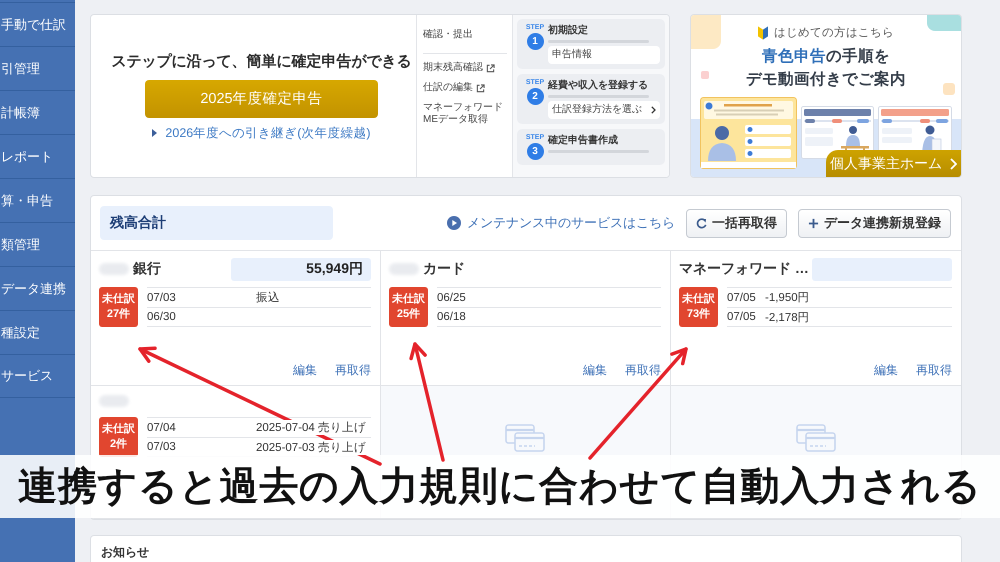  What do you see at coordinates (37, 200) in the screenshot?
I see `sidebar-item: 算・申告` at bounding box center [37, 200].